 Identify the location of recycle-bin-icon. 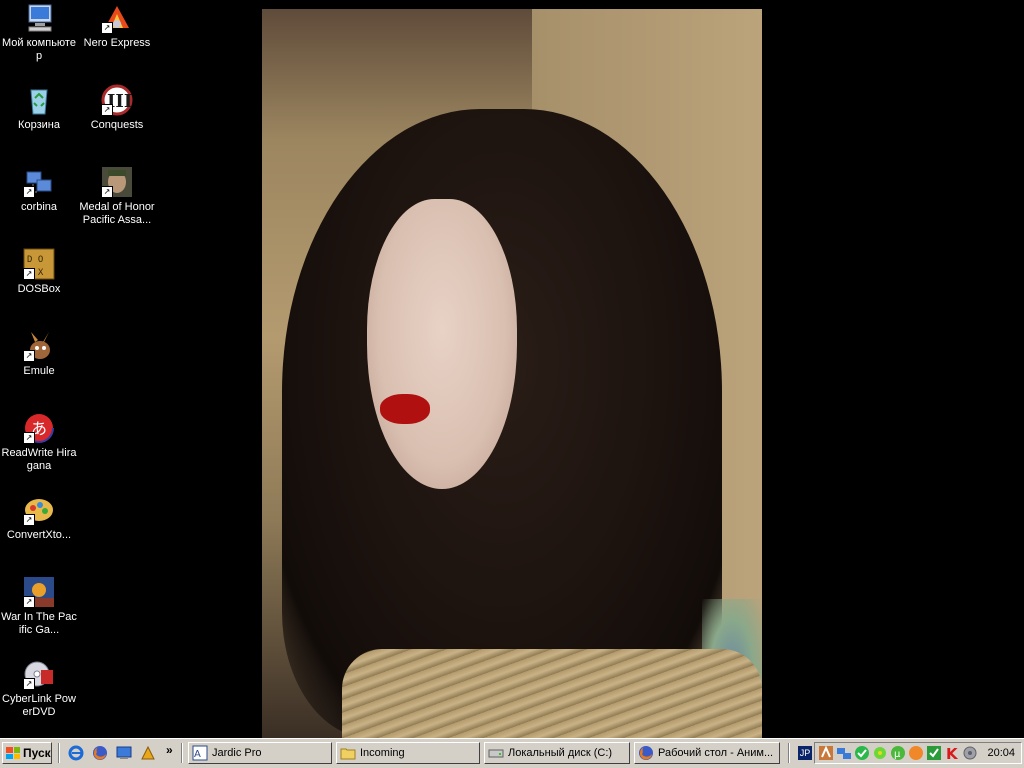
(39, 100).